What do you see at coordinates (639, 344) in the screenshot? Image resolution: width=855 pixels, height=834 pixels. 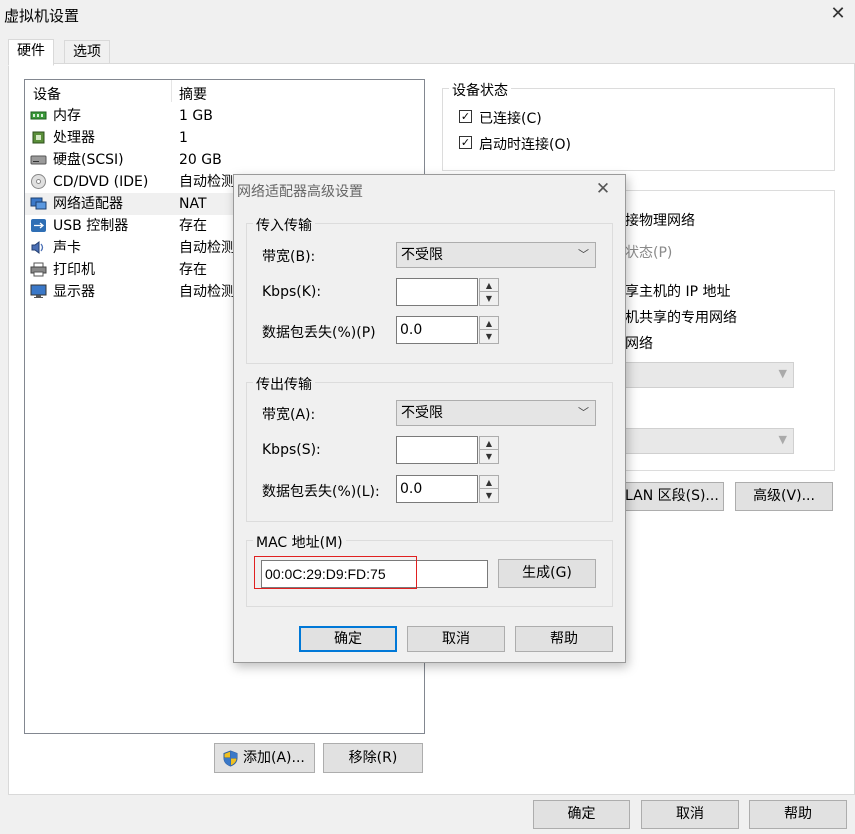 I see `custom-option-label: 网络` at bounding box center [639, 344].